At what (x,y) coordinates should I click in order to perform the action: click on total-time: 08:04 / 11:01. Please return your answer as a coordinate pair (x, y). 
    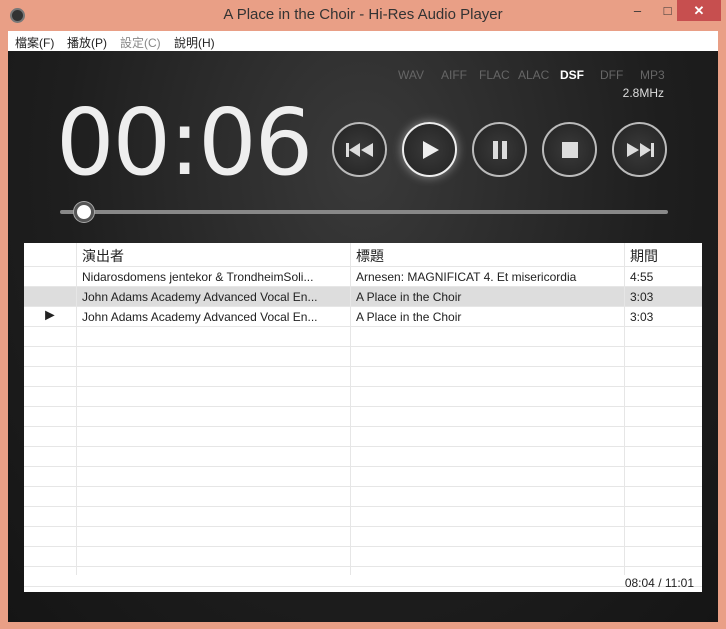
    Looking at the image, I should click on (659, 583).